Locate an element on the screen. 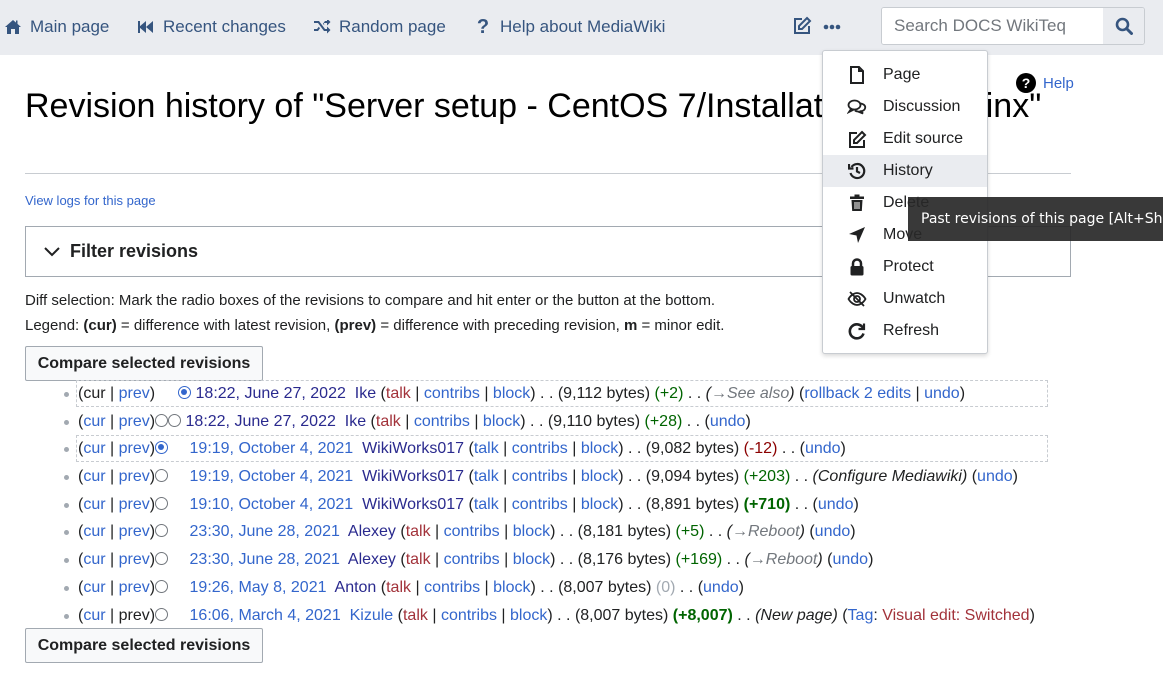 Image resolution: width=1163 pixels, height=692 pixels. tag-link: Tag is located at coordinates (861, 615).